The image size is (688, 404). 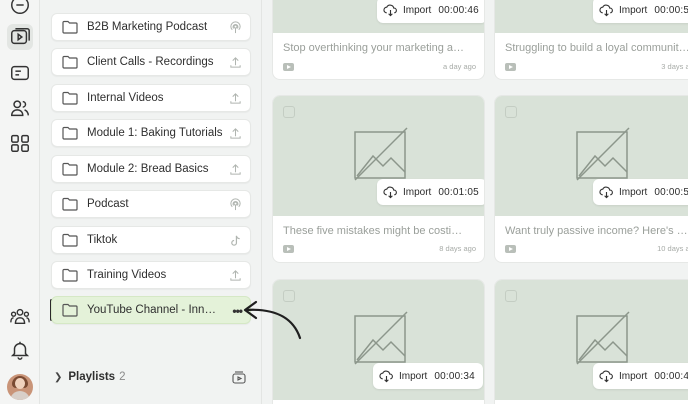 I want to click on avatar, so click(x=20, y=387).